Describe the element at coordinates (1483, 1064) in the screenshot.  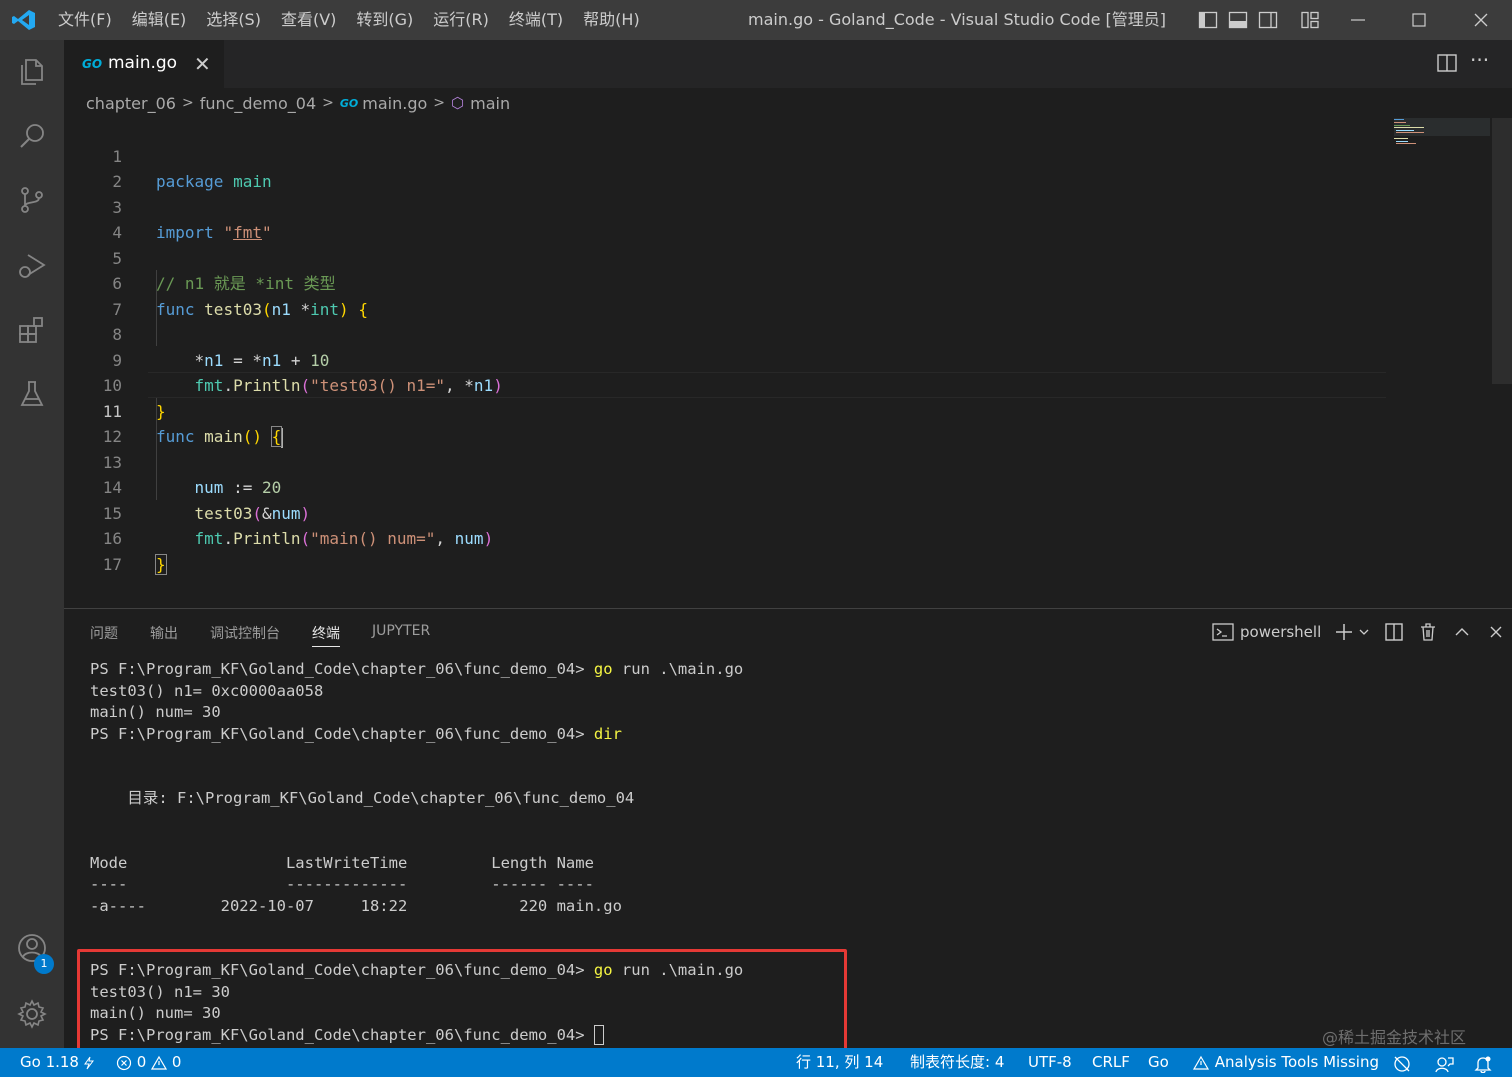
I see `notifications-bell-icon` at that location.